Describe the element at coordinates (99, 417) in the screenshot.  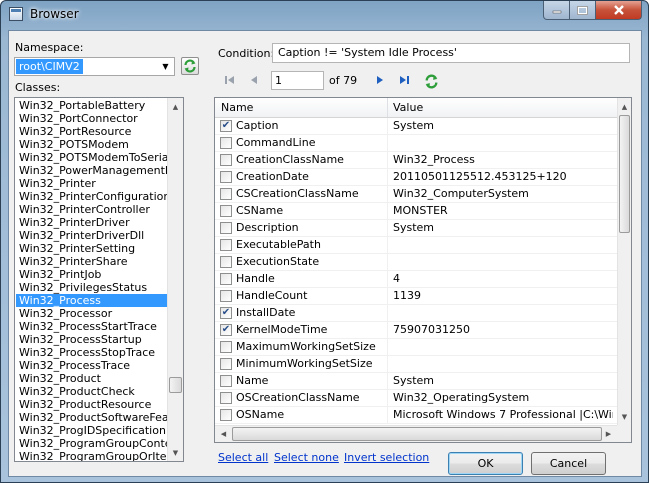
I see `class-list-item: Win32_ProductSoftwareFeatures` at that location.